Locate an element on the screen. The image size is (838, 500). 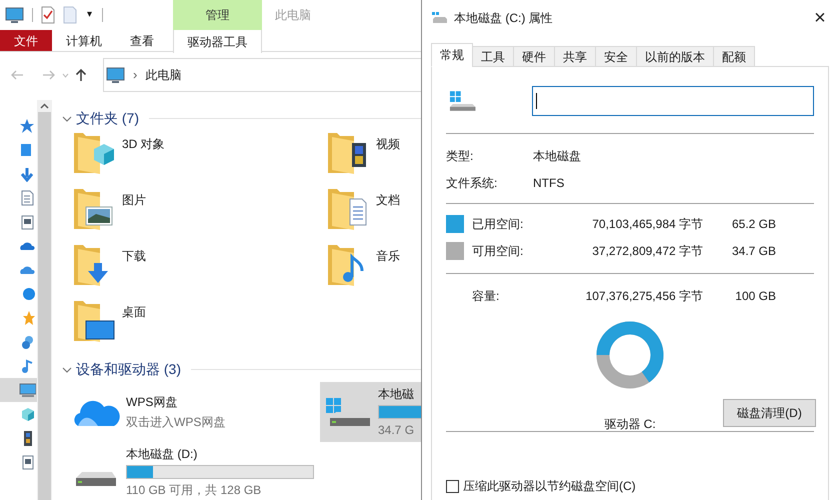
context-tab-header: 管理 is located at coordinates (217, 15).